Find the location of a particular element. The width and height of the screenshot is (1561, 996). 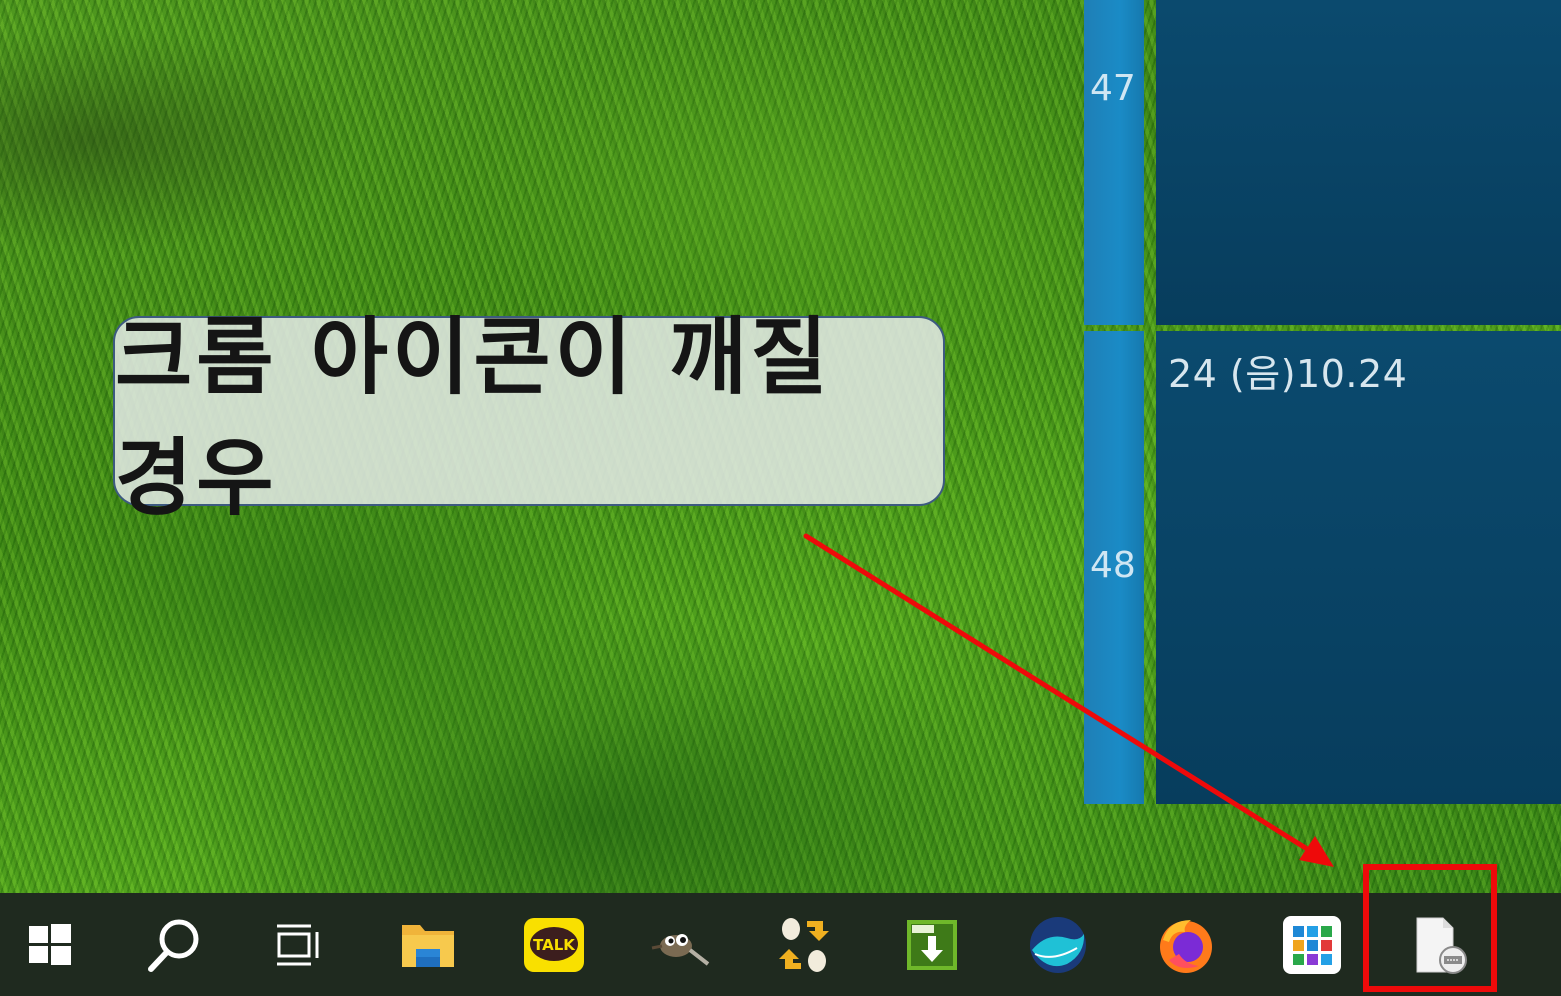

pointer-arrow is located at coordinates (1068, 700).